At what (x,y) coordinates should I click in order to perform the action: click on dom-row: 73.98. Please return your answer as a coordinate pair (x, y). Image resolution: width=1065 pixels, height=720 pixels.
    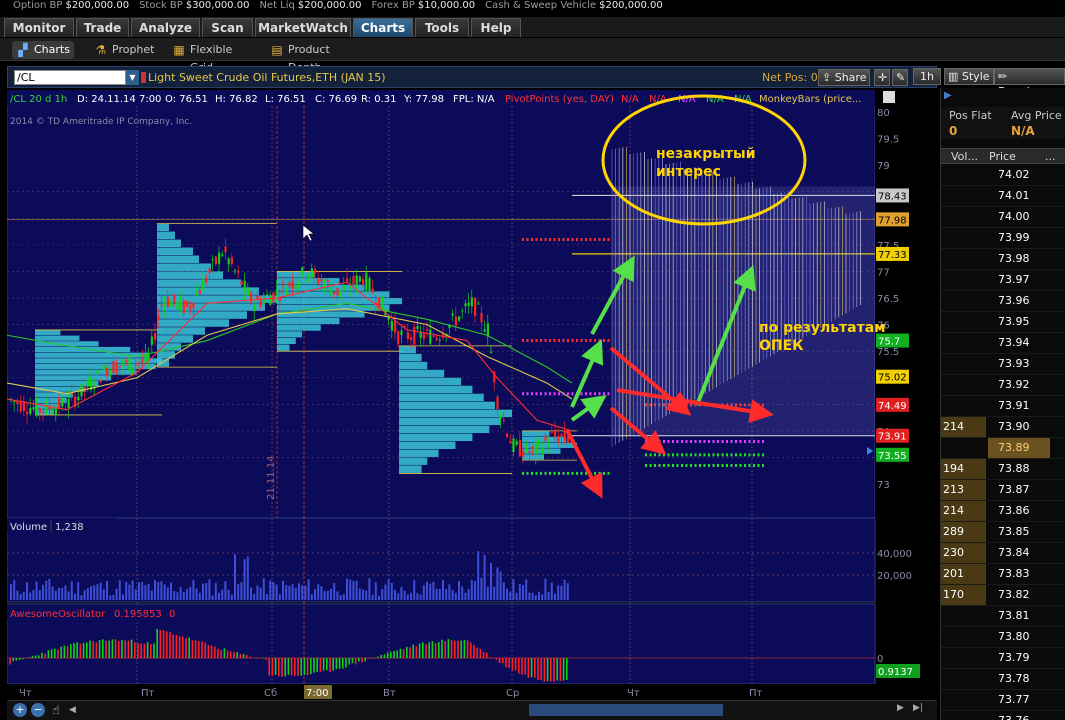
    Looking at the image, I should click on (1003, 259).